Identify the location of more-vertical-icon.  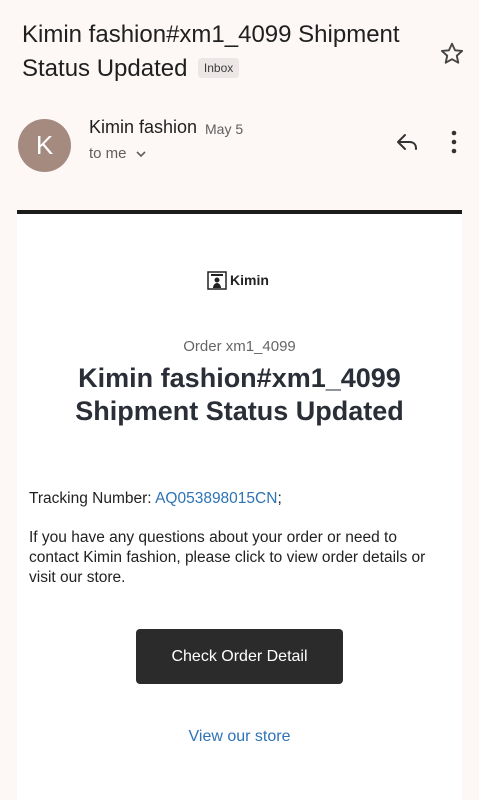
(454, 142).